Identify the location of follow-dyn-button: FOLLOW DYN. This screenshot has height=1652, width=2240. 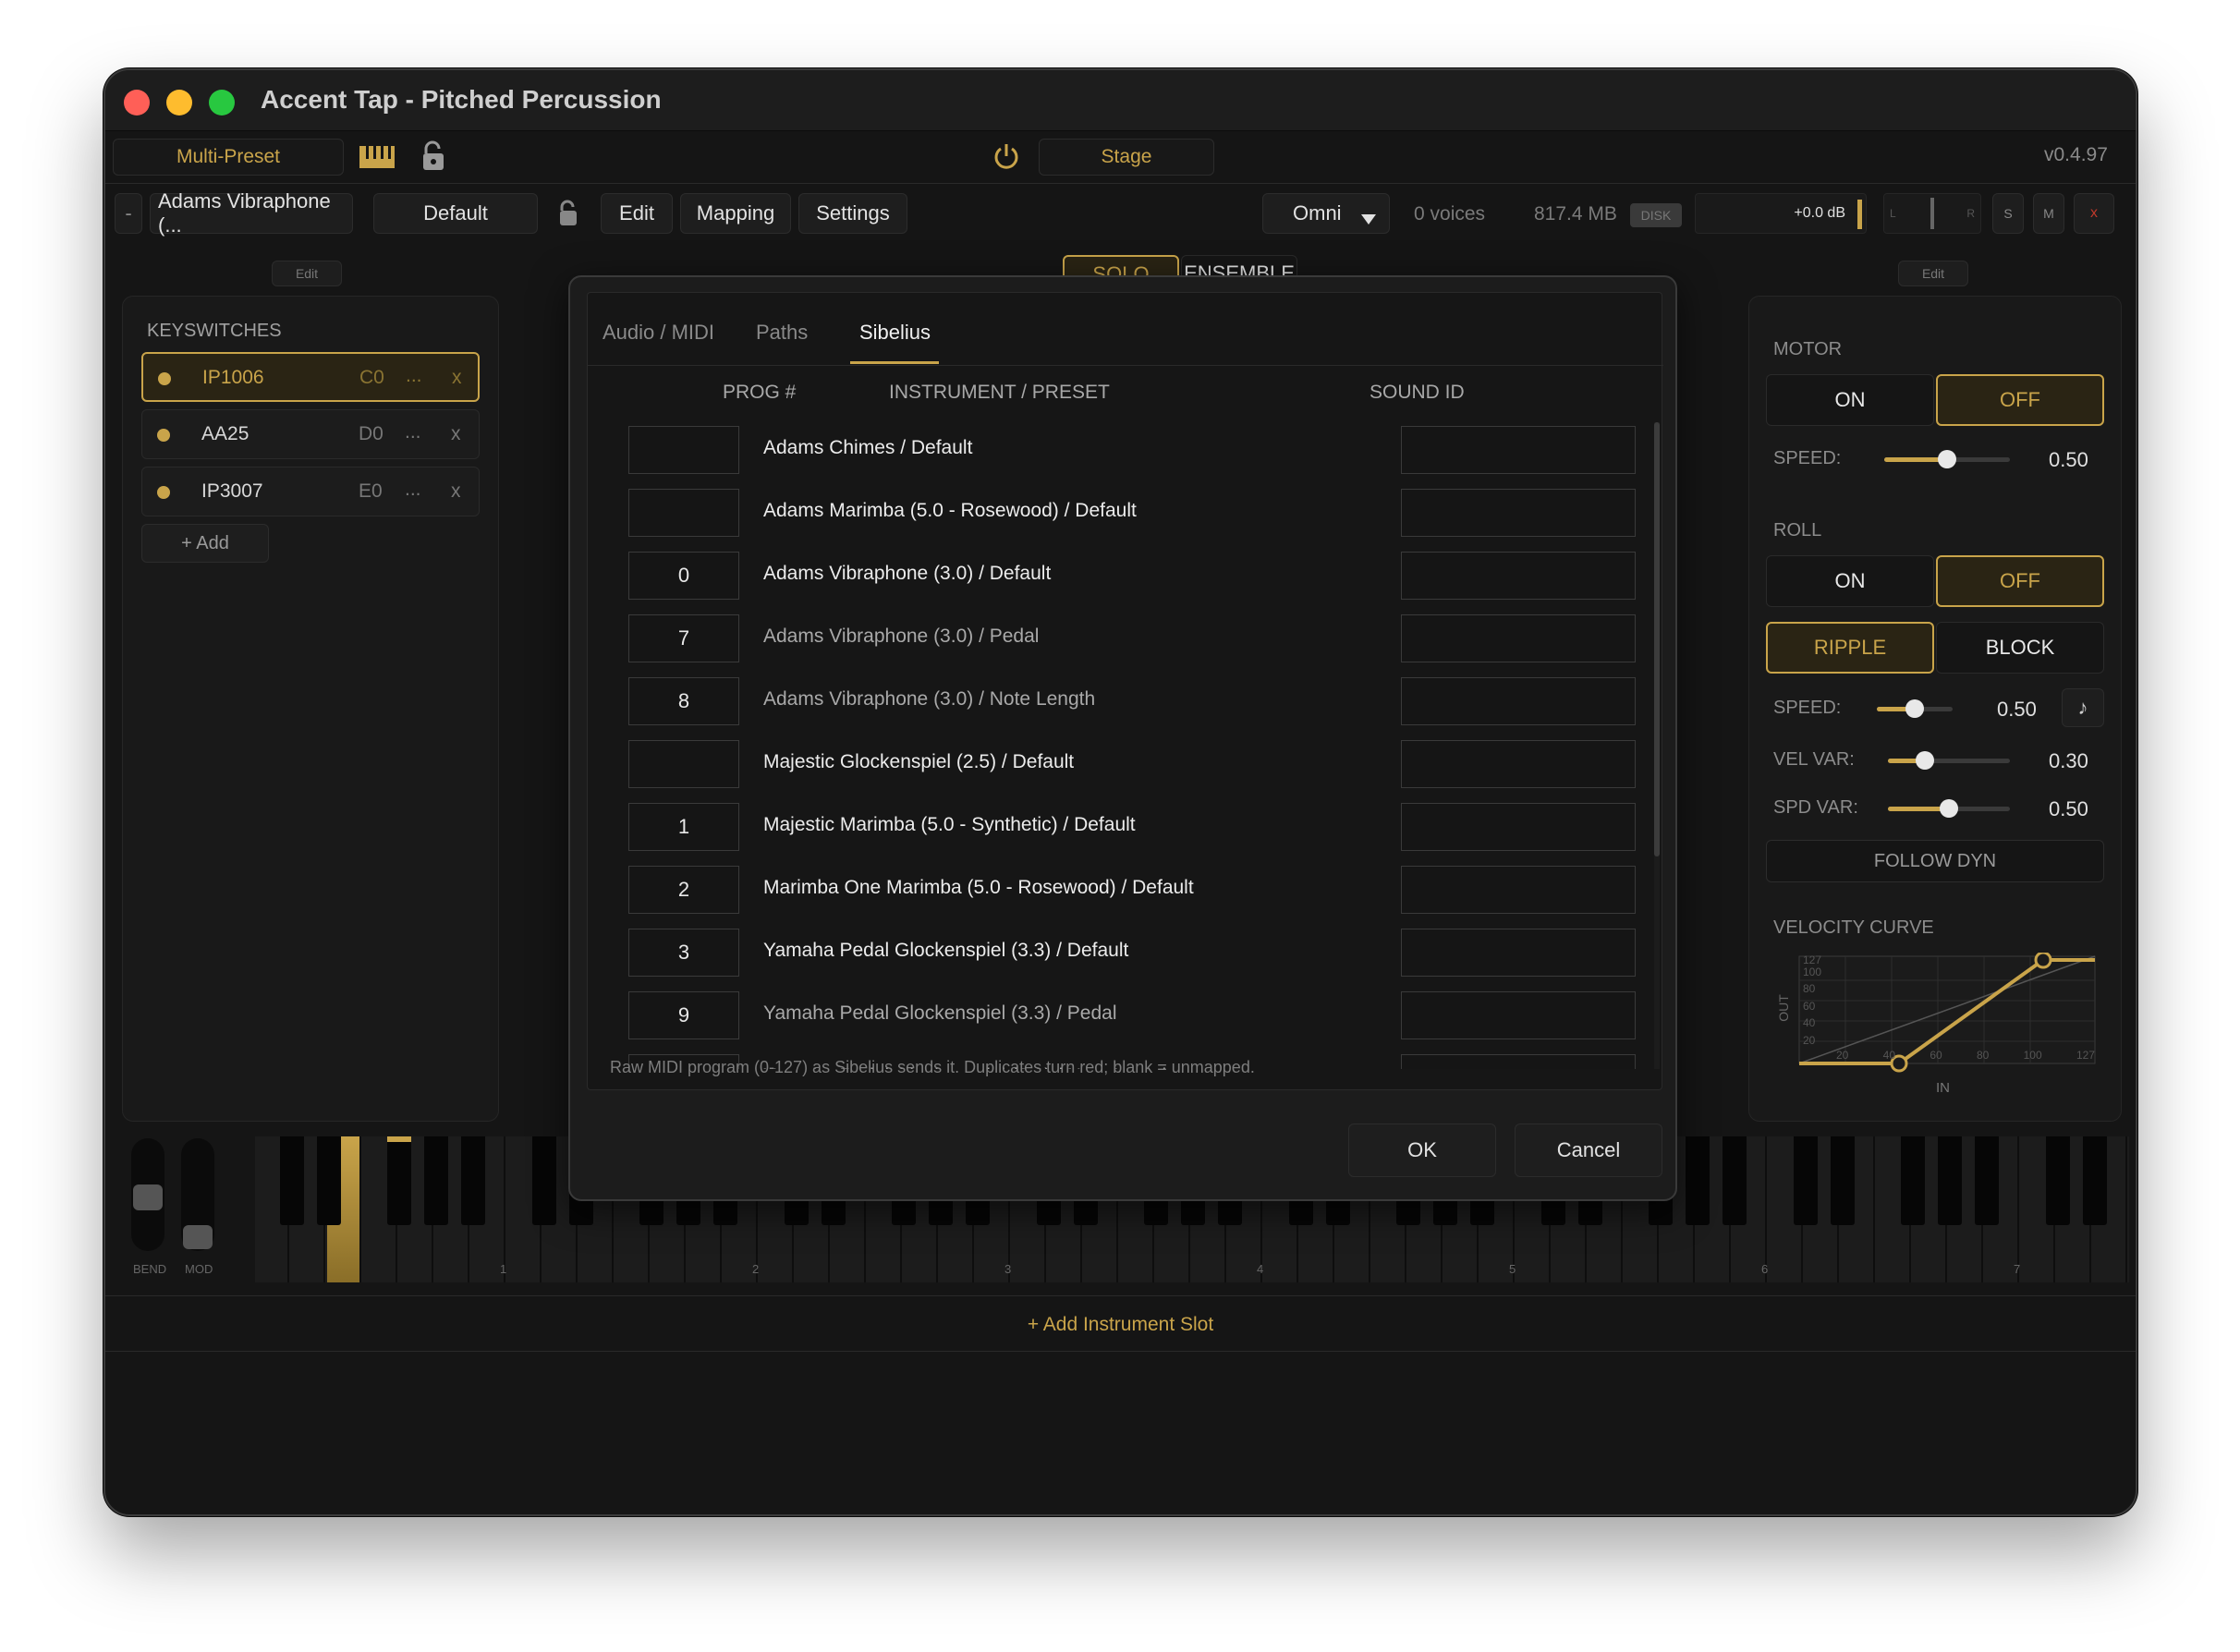
(1935, 861).